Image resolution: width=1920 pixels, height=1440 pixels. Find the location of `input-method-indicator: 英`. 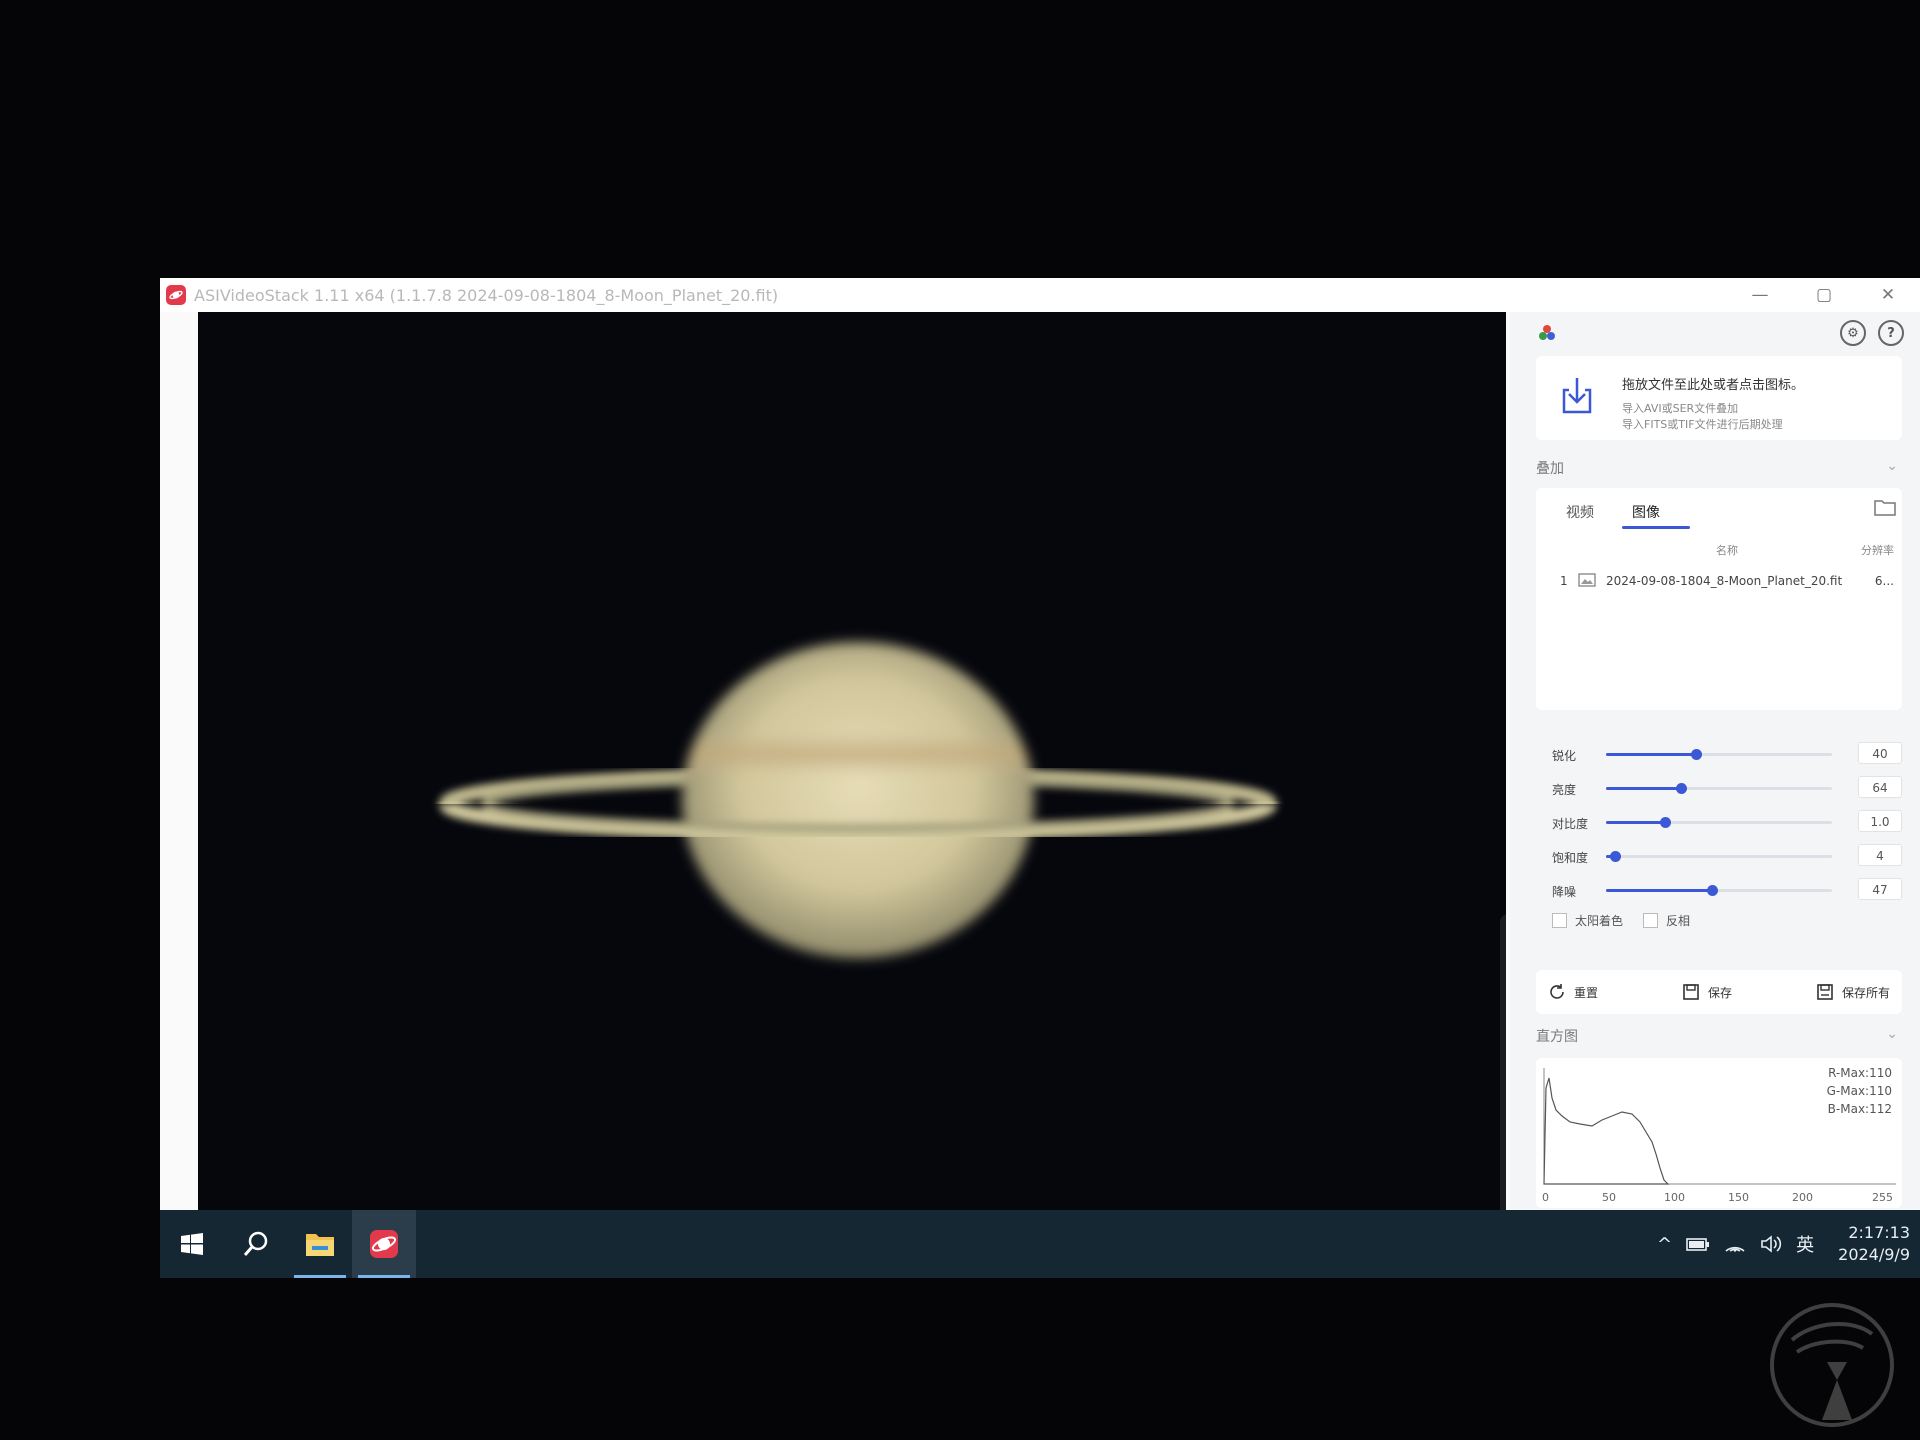

input-method-indicator: 英 is located at coordinates (1805, 1244).